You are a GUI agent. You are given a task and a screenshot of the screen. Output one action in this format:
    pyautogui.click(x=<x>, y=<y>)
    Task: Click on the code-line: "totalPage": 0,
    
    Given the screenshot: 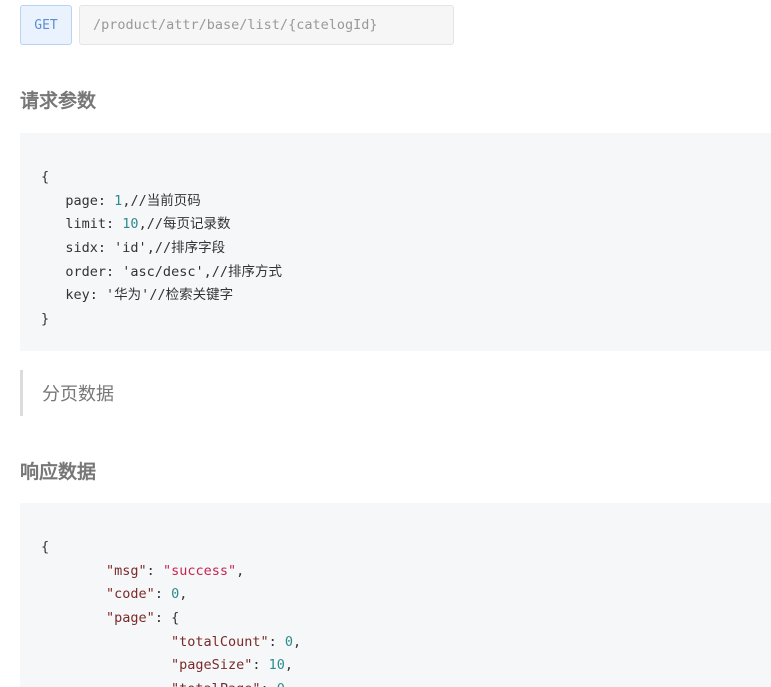 What is the action you would take?
    pyautogui.click(x=406, y=682)
    